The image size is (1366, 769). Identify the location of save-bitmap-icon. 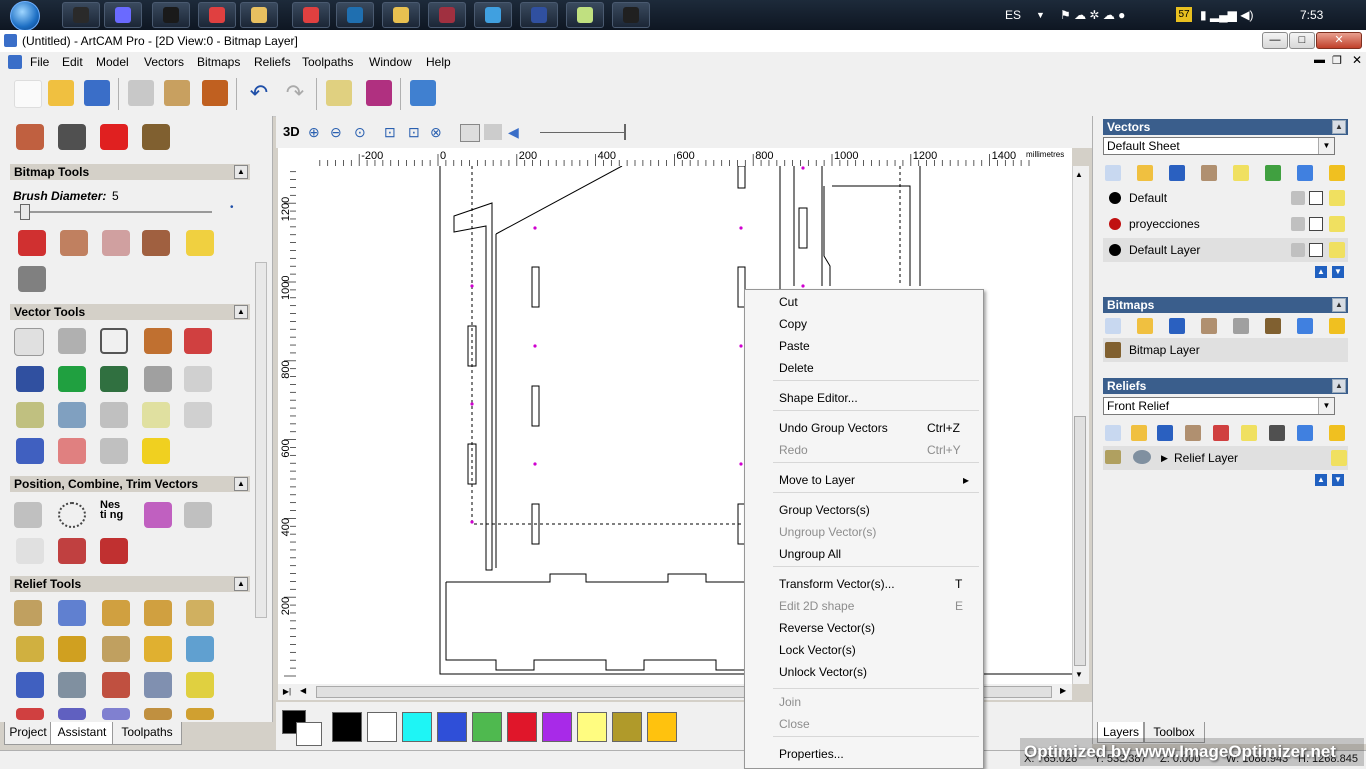
(1177, 326).